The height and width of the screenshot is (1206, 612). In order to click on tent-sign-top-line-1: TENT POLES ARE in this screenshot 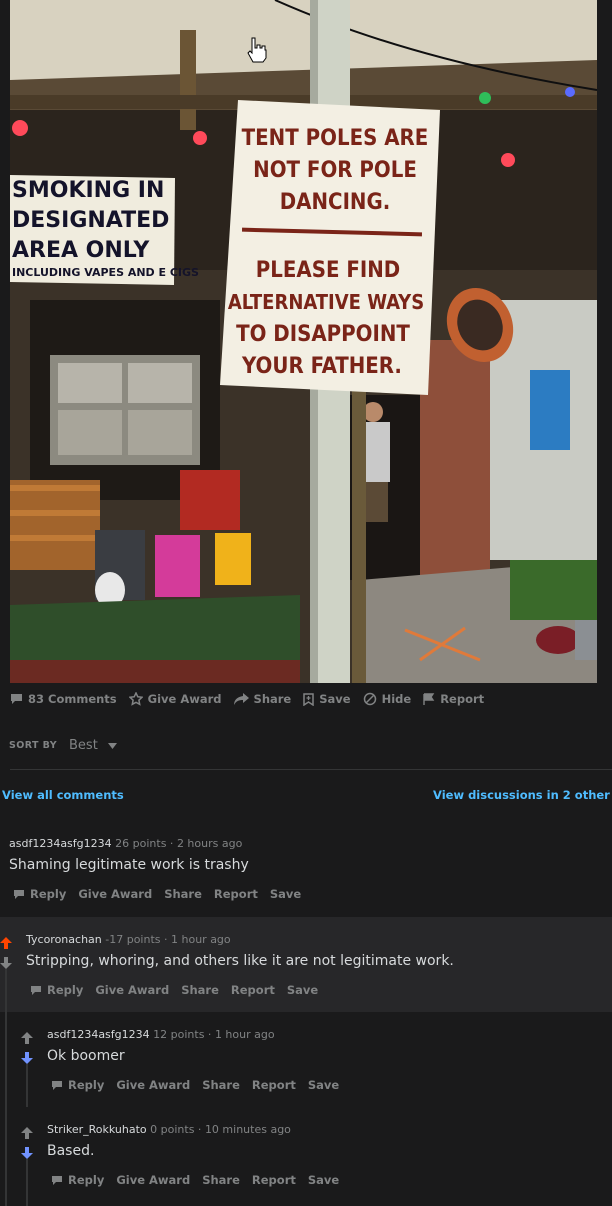, I will do `click(335, 138)`.